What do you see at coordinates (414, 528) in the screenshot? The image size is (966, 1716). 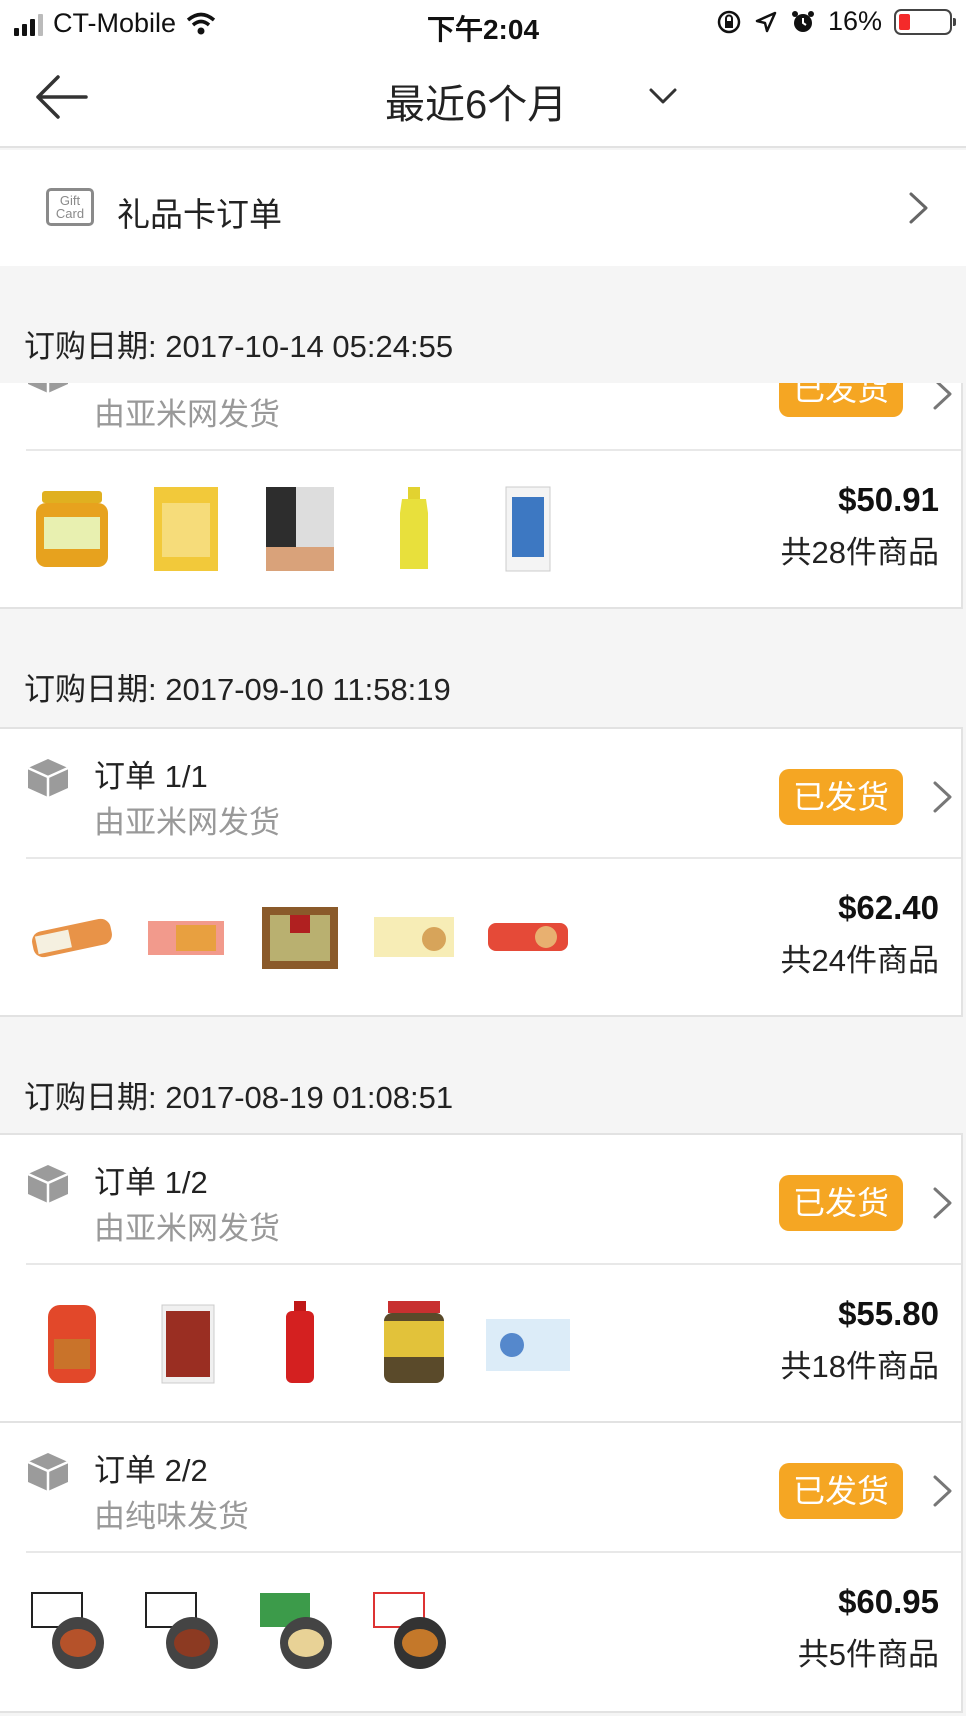 I see `product-thumb-tea-bottle` at bounding box center [414, 528].